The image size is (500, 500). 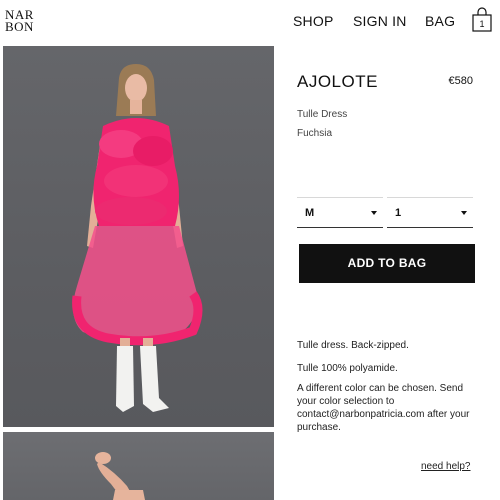 I want to click on nav-sign-in-link: SIGN IN, so click(x=380, y=21).